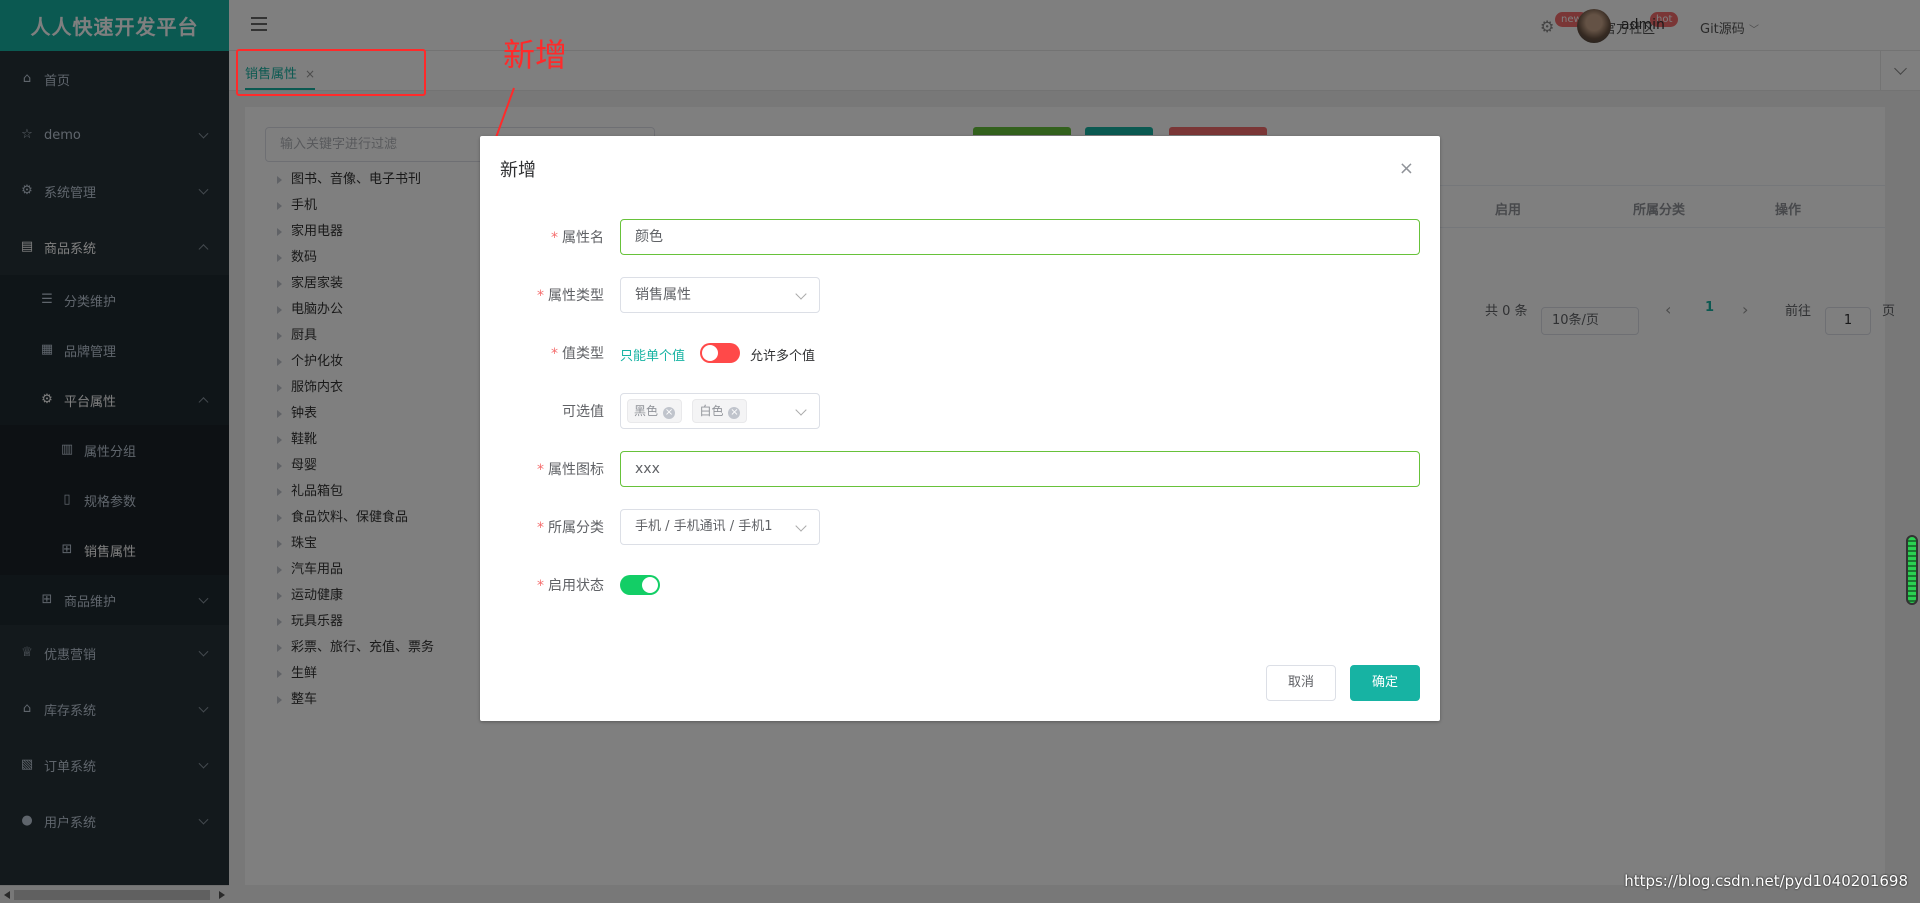 The height and width of the screenshot is (903, 1920). I want to click on category-cascader: 手机 / 手机通讯 / 手机1, so click(720, 527).